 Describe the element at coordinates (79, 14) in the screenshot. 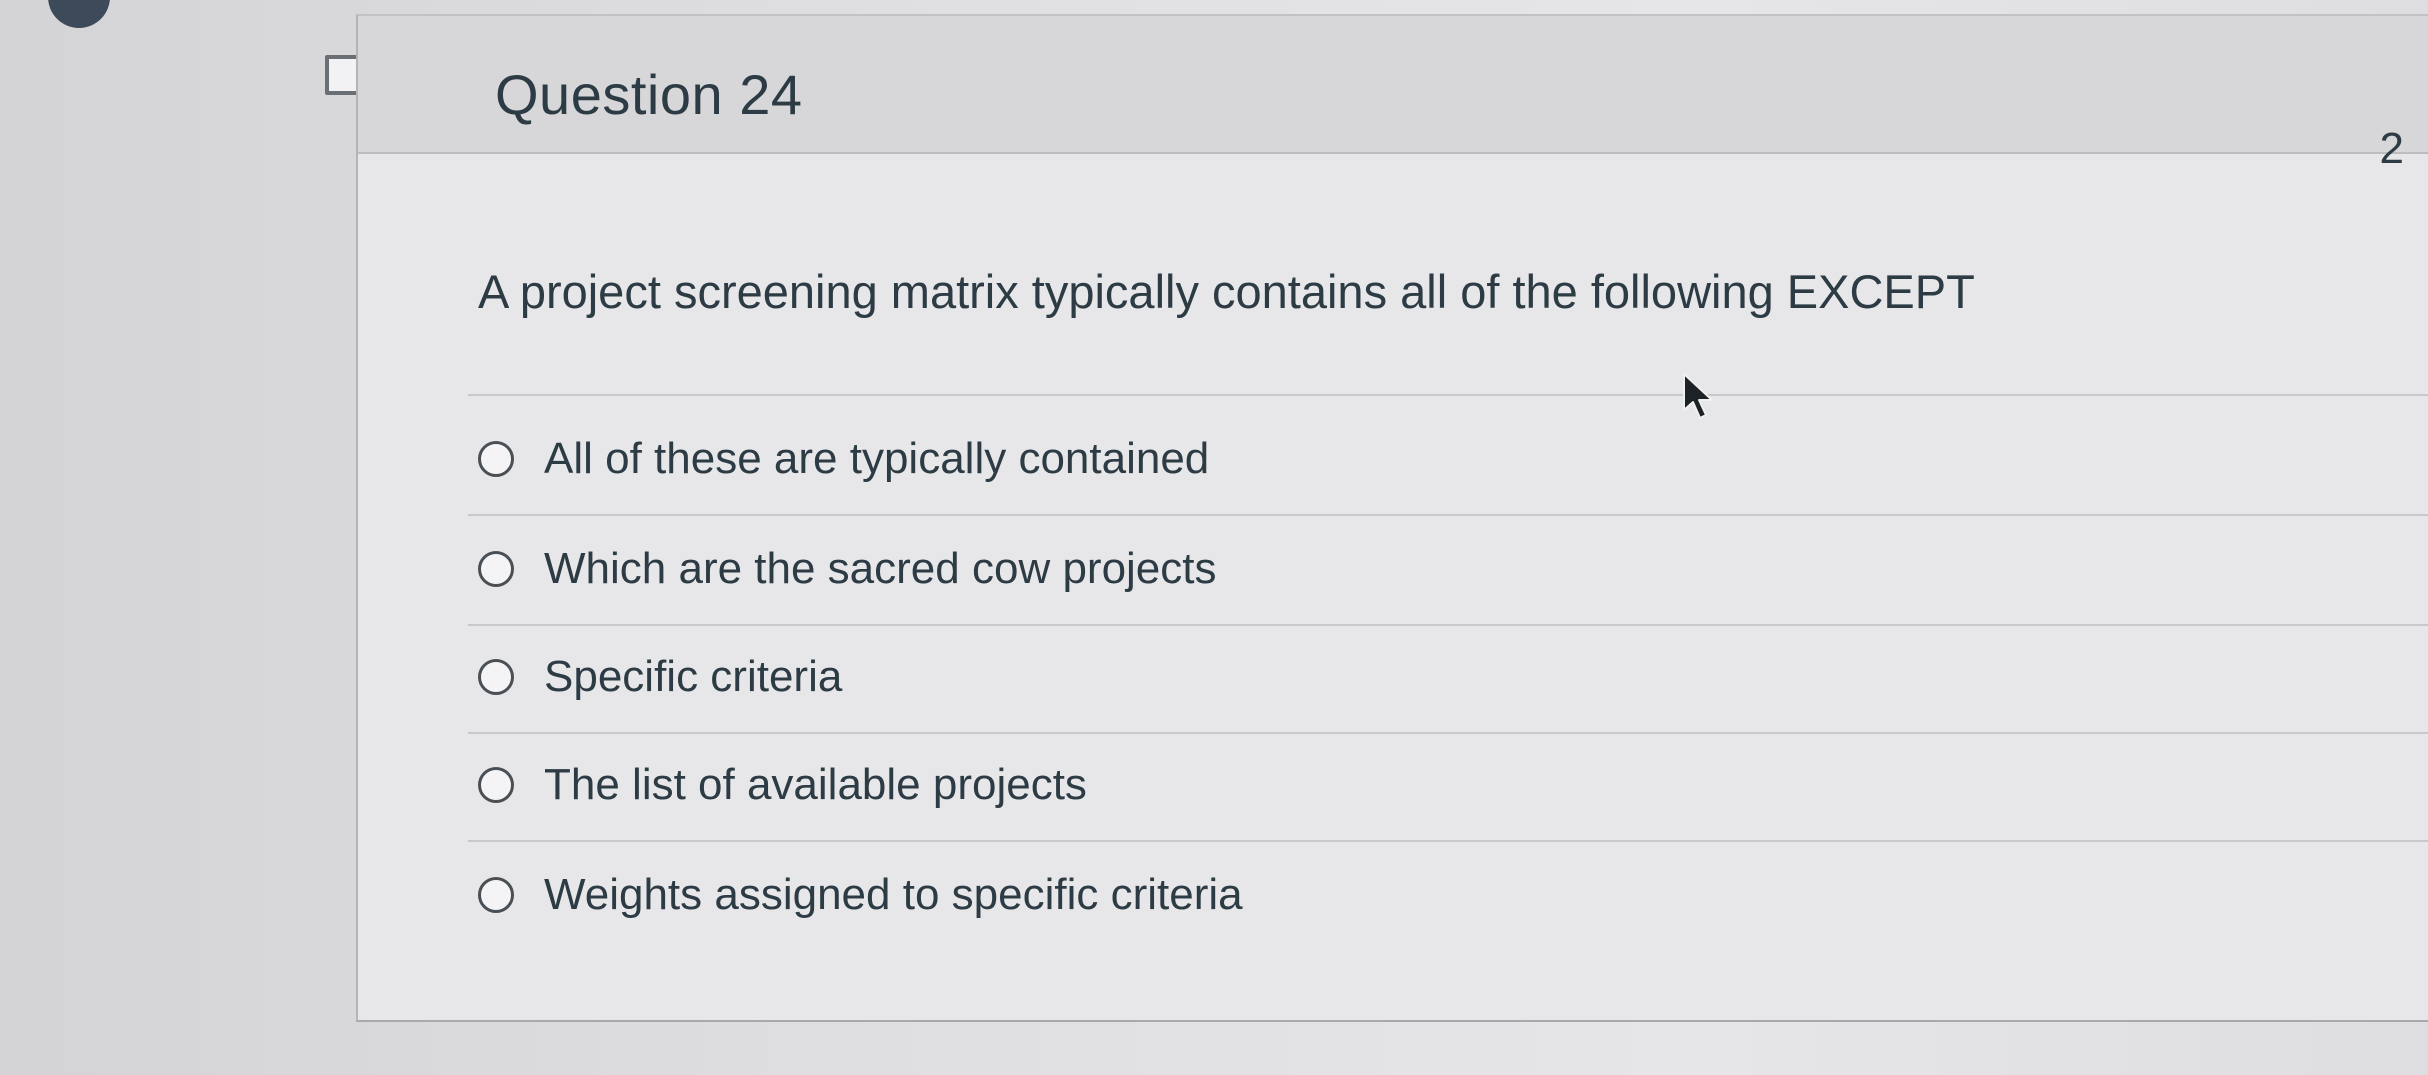

I see `notification-badge` at that location.